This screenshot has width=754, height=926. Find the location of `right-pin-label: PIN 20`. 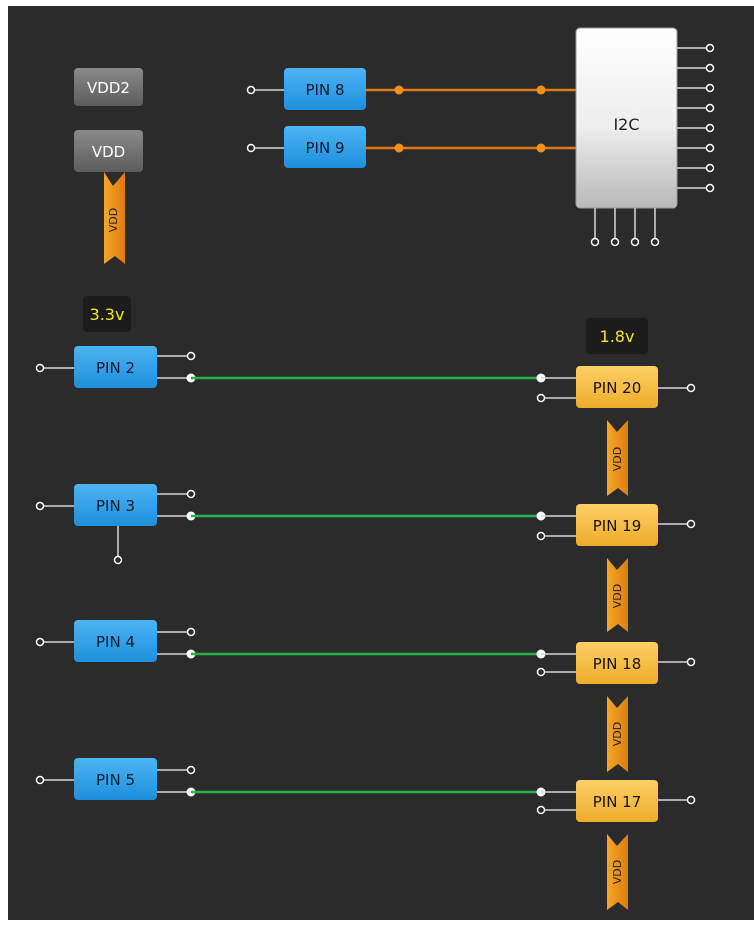

right-pin-label: PIN 20 is located at coordinates (617, 388).